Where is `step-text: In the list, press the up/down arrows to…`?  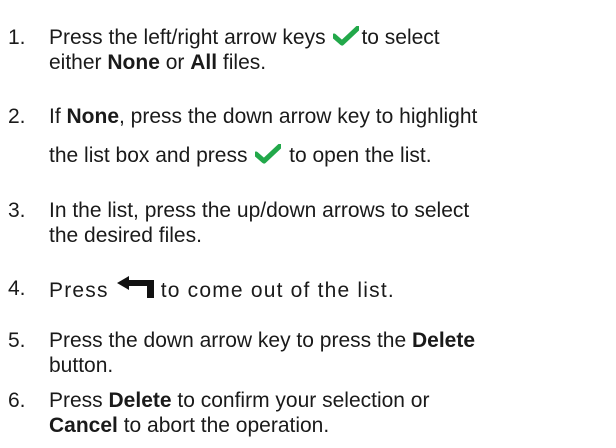 step-text: In the list, press the up/down arrows to… is located at coordinates (332, 223).